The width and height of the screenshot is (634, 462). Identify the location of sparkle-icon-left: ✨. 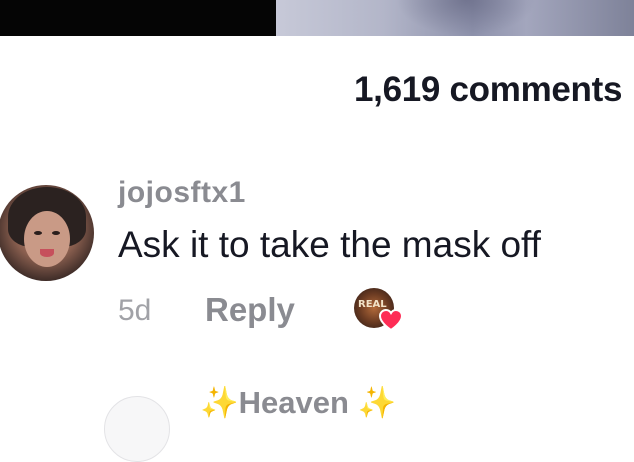
(219, 402).